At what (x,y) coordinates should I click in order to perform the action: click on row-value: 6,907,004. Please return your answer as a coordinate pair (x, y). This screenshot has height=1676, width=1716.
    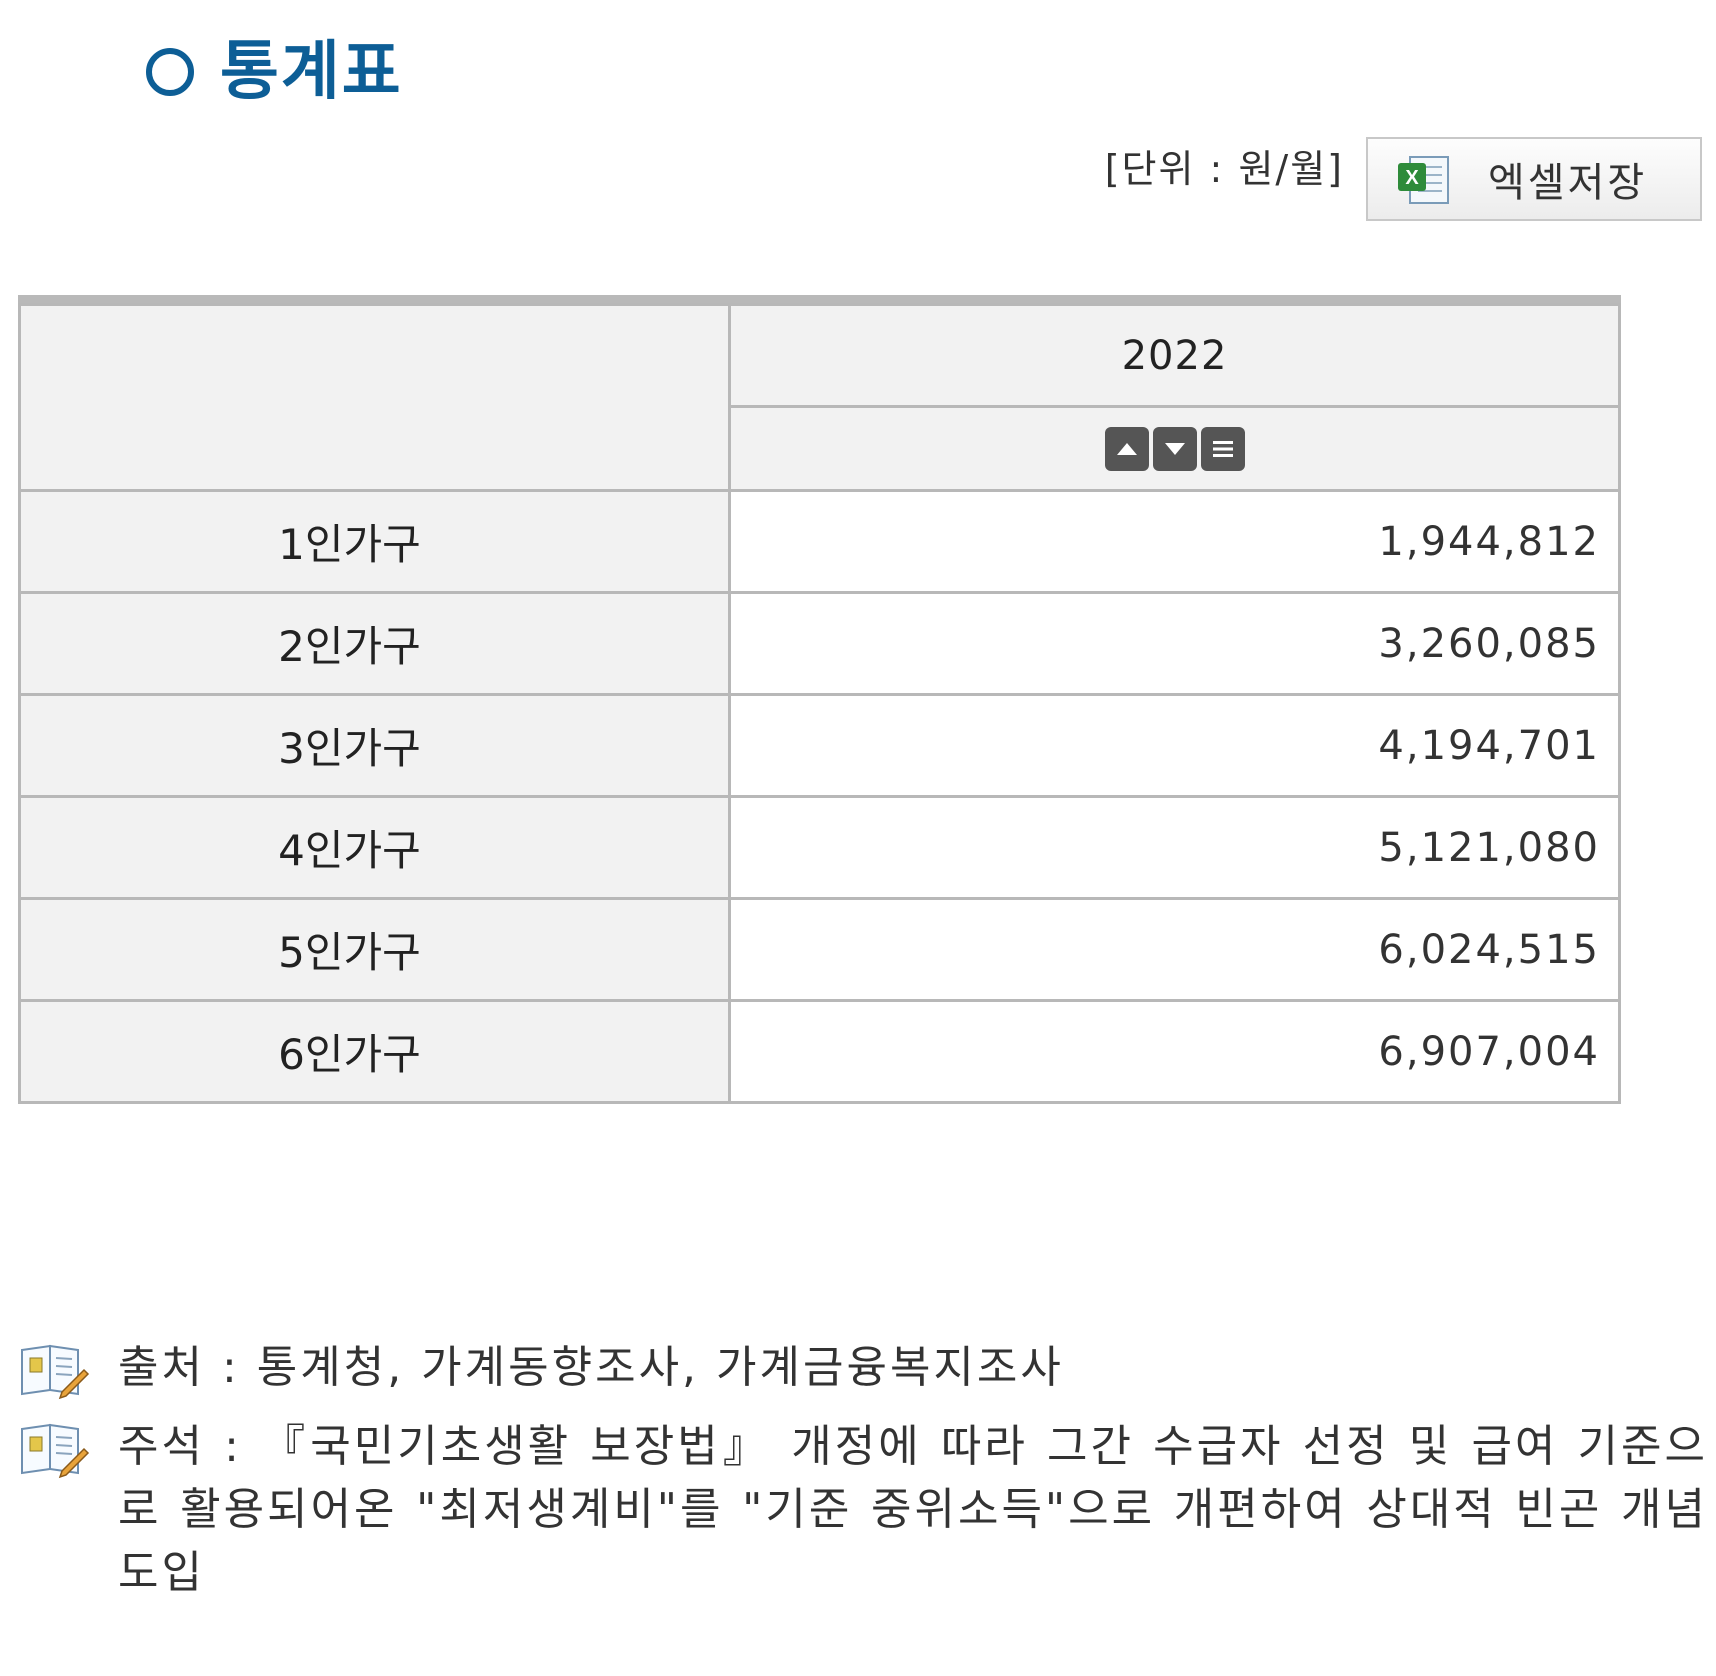
    Looking at the image, I should click on (1174, 1051).